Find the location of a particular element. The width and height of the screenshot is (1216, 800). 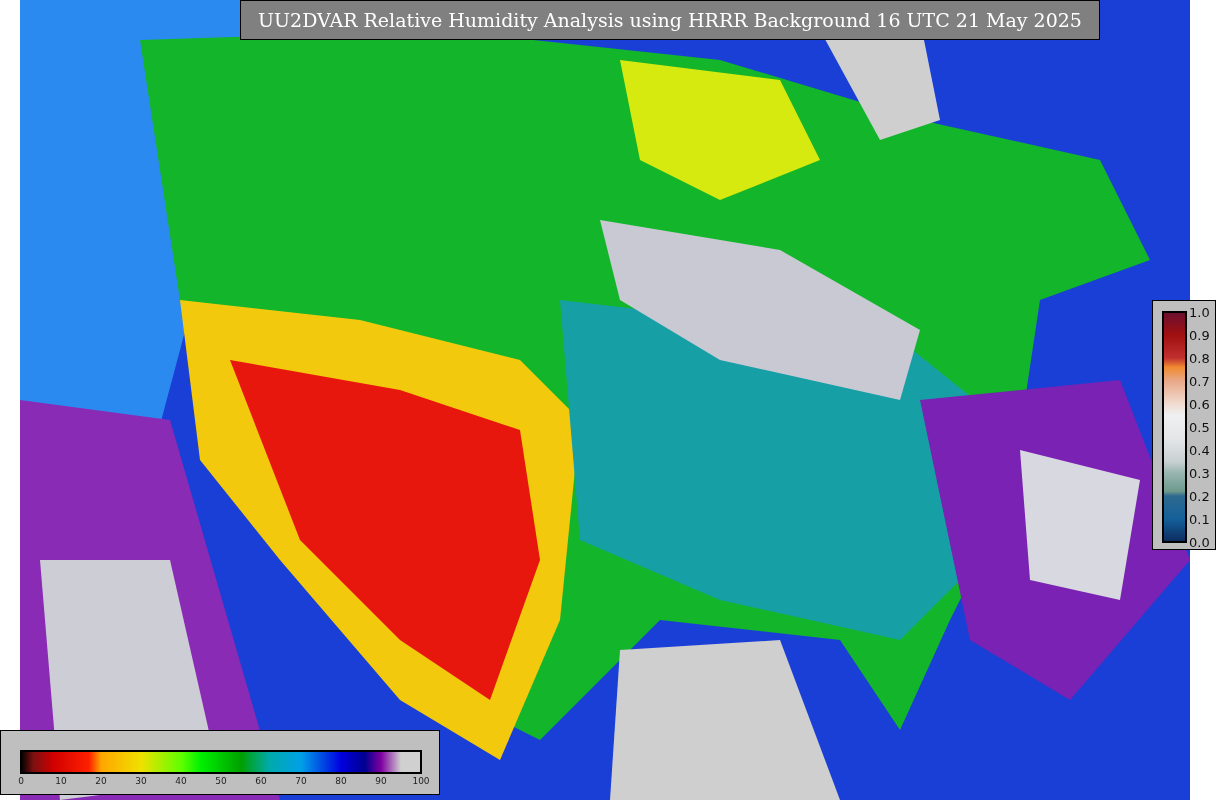

tick-label: 100 is located at coordinates (421, 781).